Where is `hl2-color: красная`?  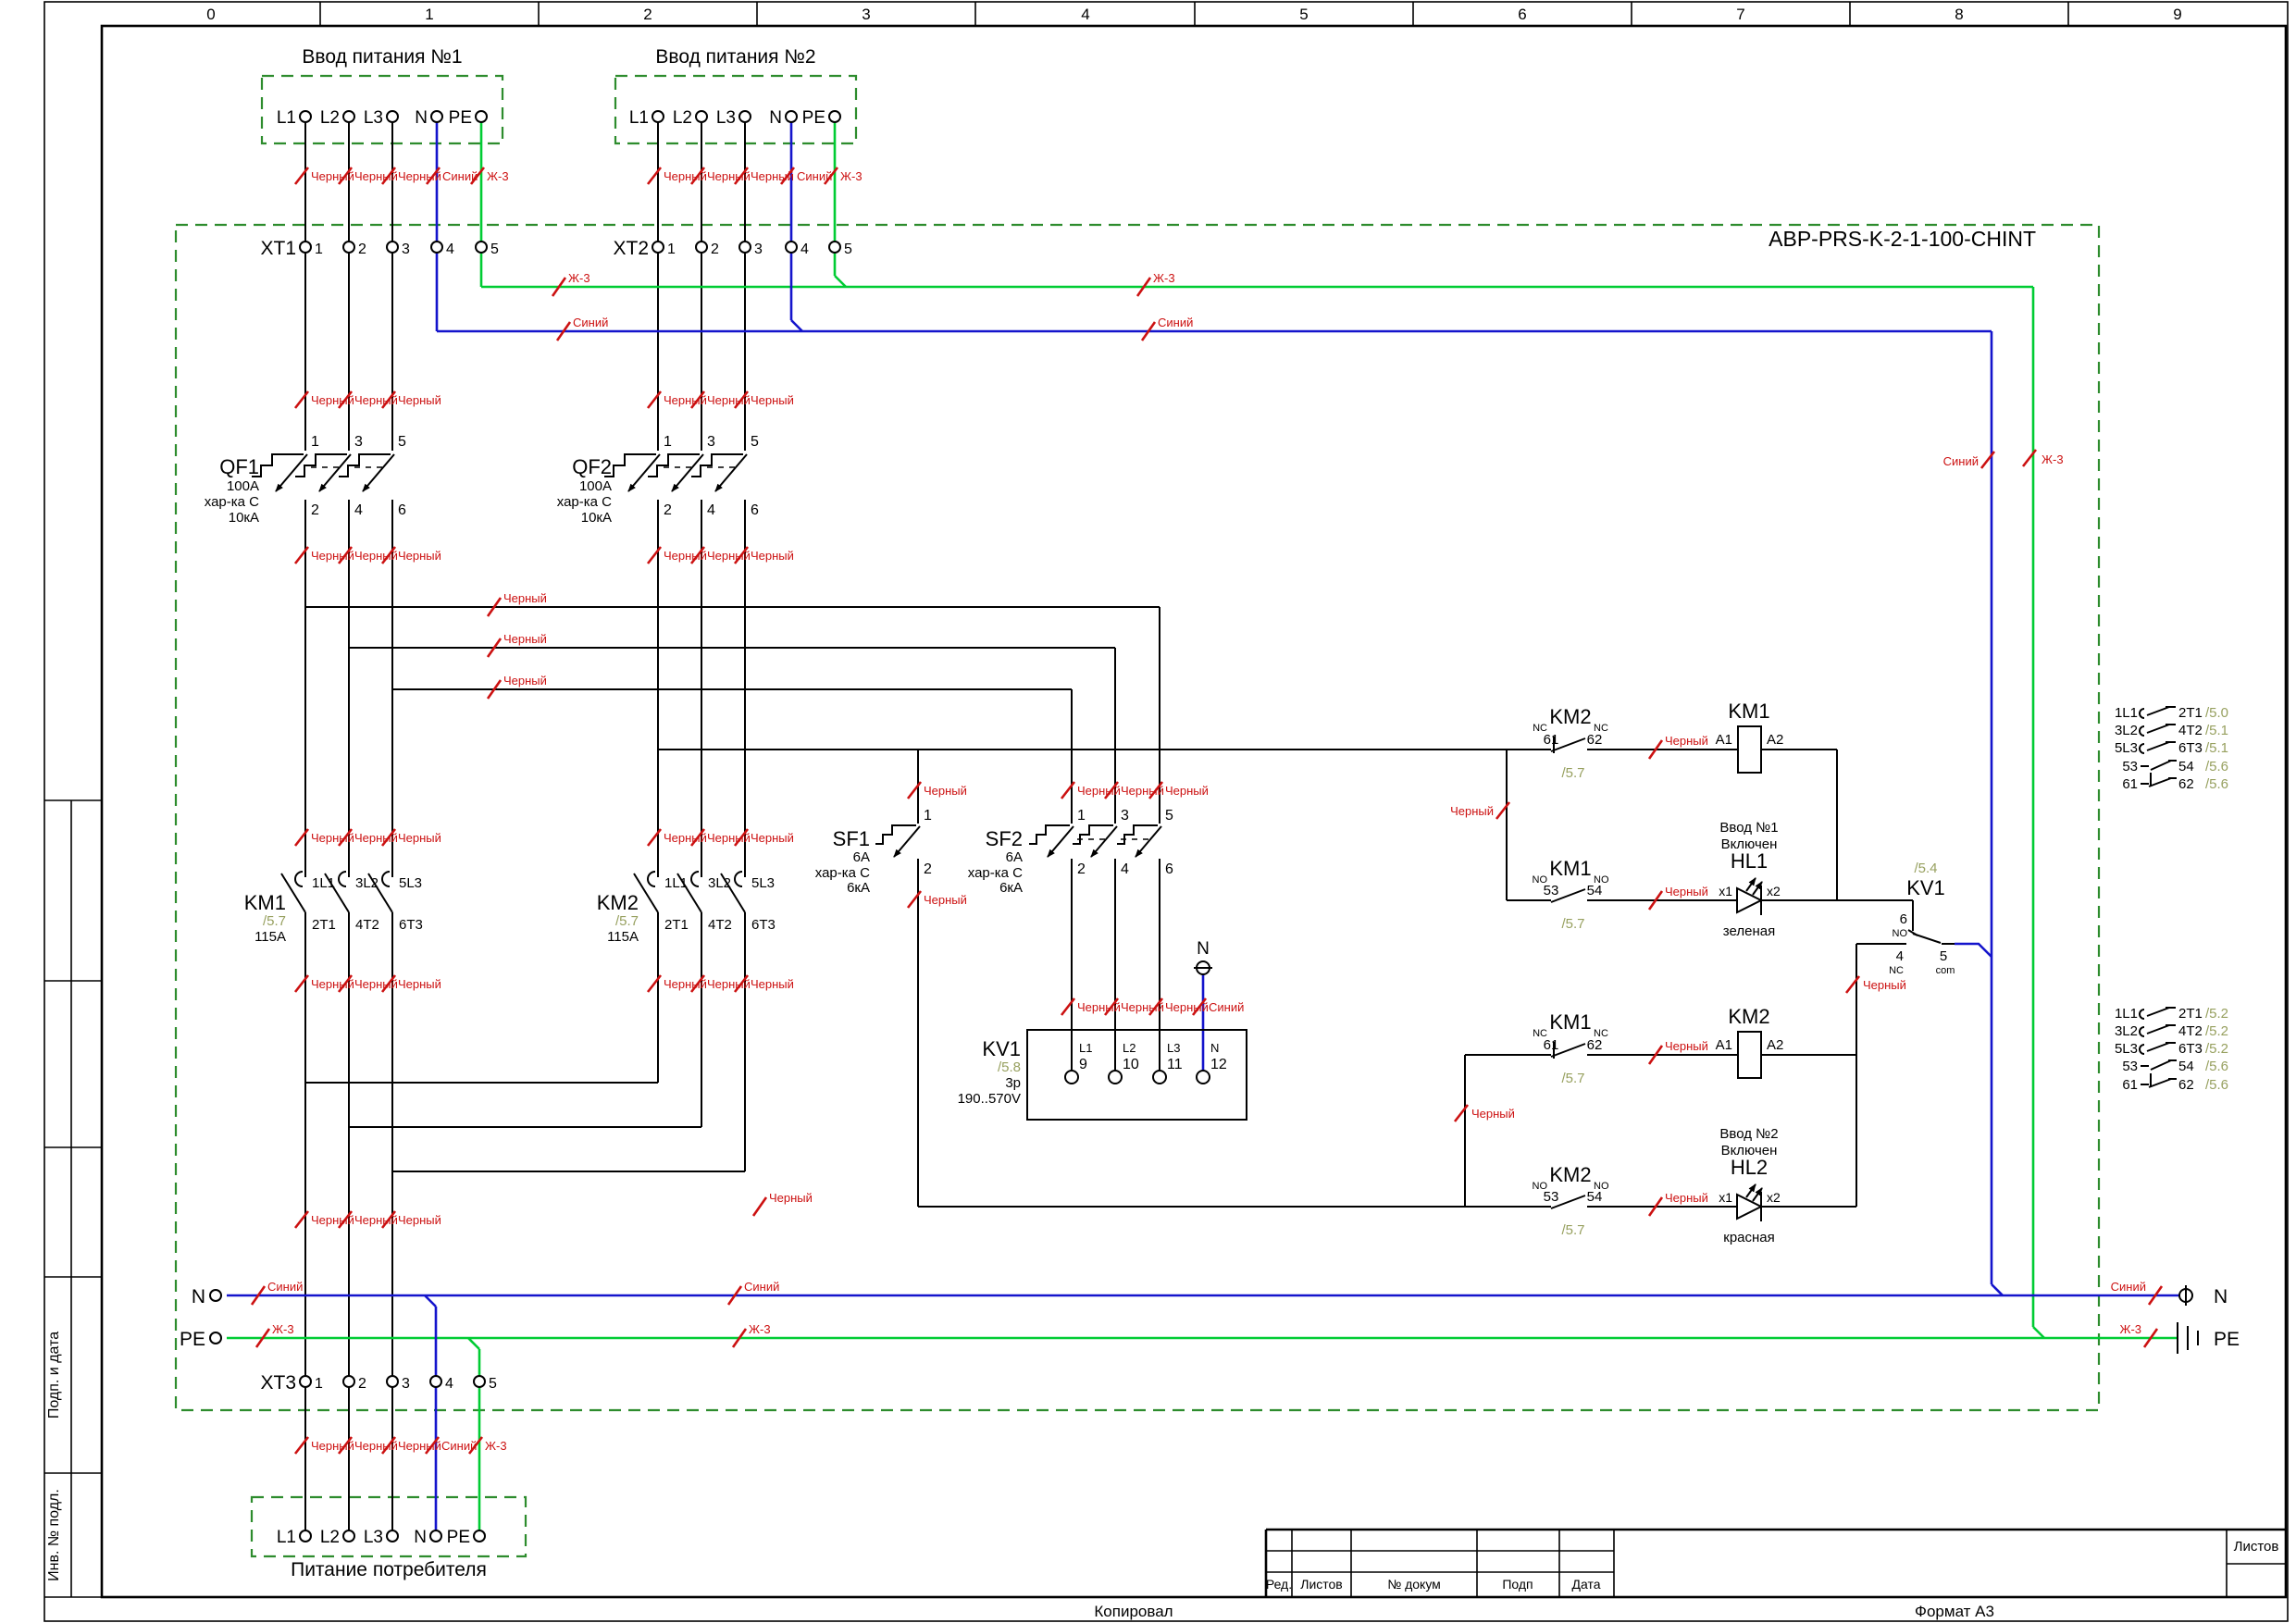
hl2-color: красная is located at coordinates (1749, 1237).